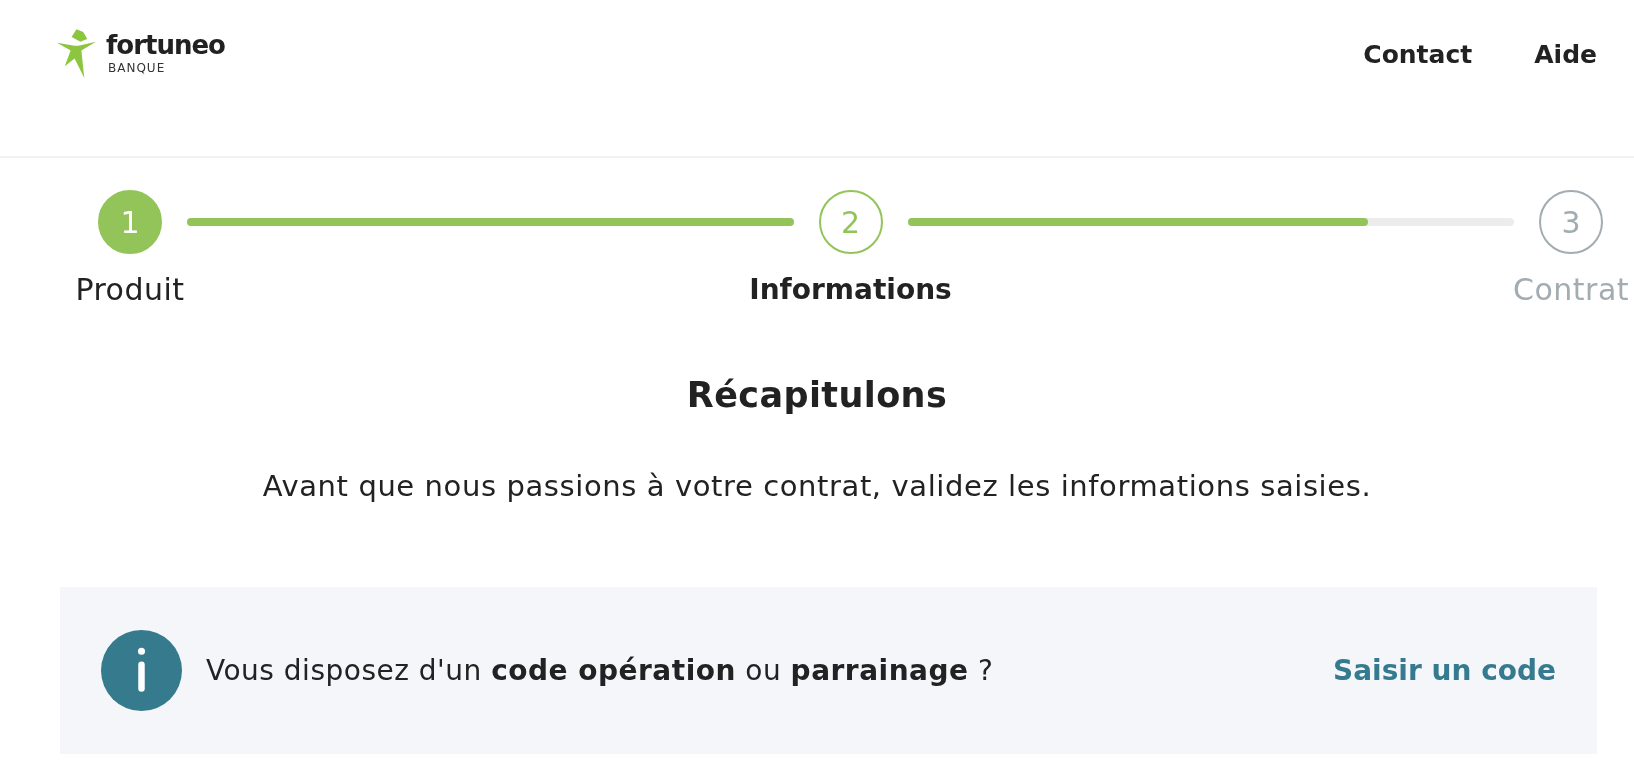  I want to click on step-circle: 1, so click(130, 222).